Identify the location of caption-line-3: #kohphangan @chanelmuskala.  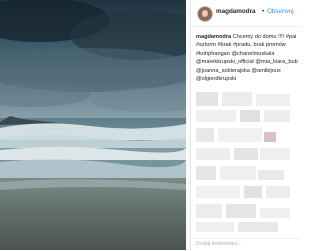
(235, 53).